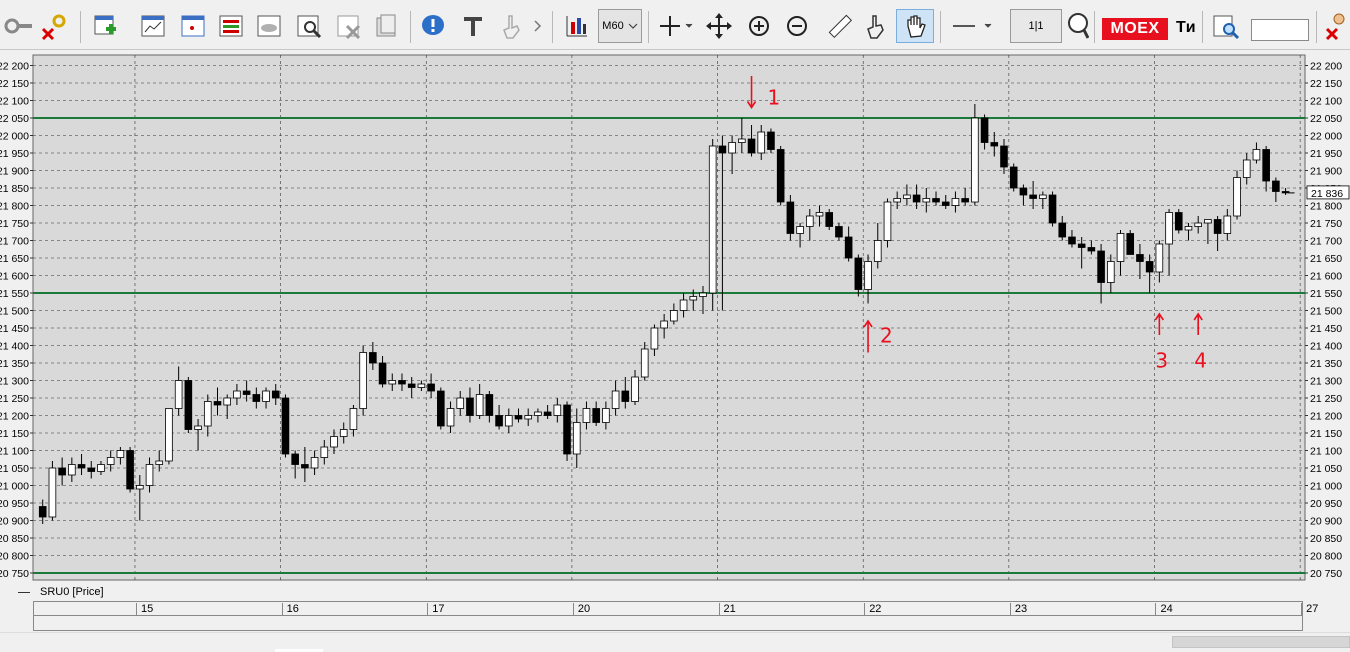  What do you see at coordinates (872, 609) in the screenshot?
I see `date-label: 22` at bounding box center [872, 609].